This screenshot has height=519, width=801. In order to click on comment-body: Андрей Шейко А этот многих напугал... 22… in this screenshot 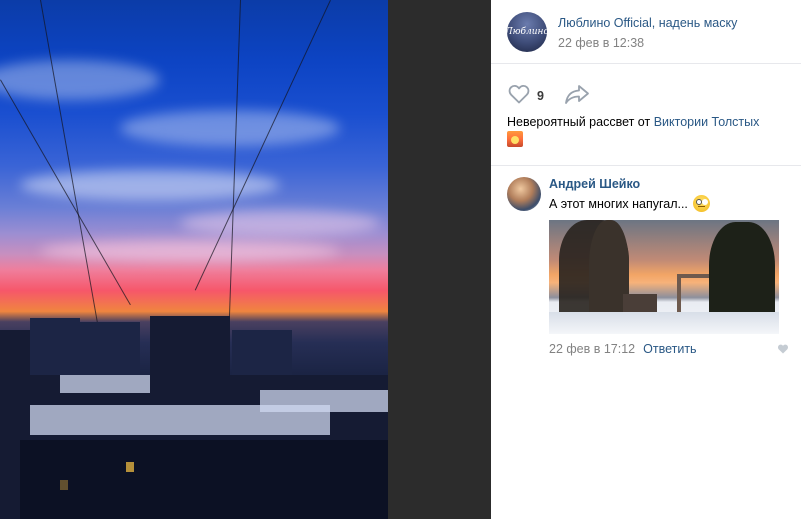, I will do `click(669, 266)`.